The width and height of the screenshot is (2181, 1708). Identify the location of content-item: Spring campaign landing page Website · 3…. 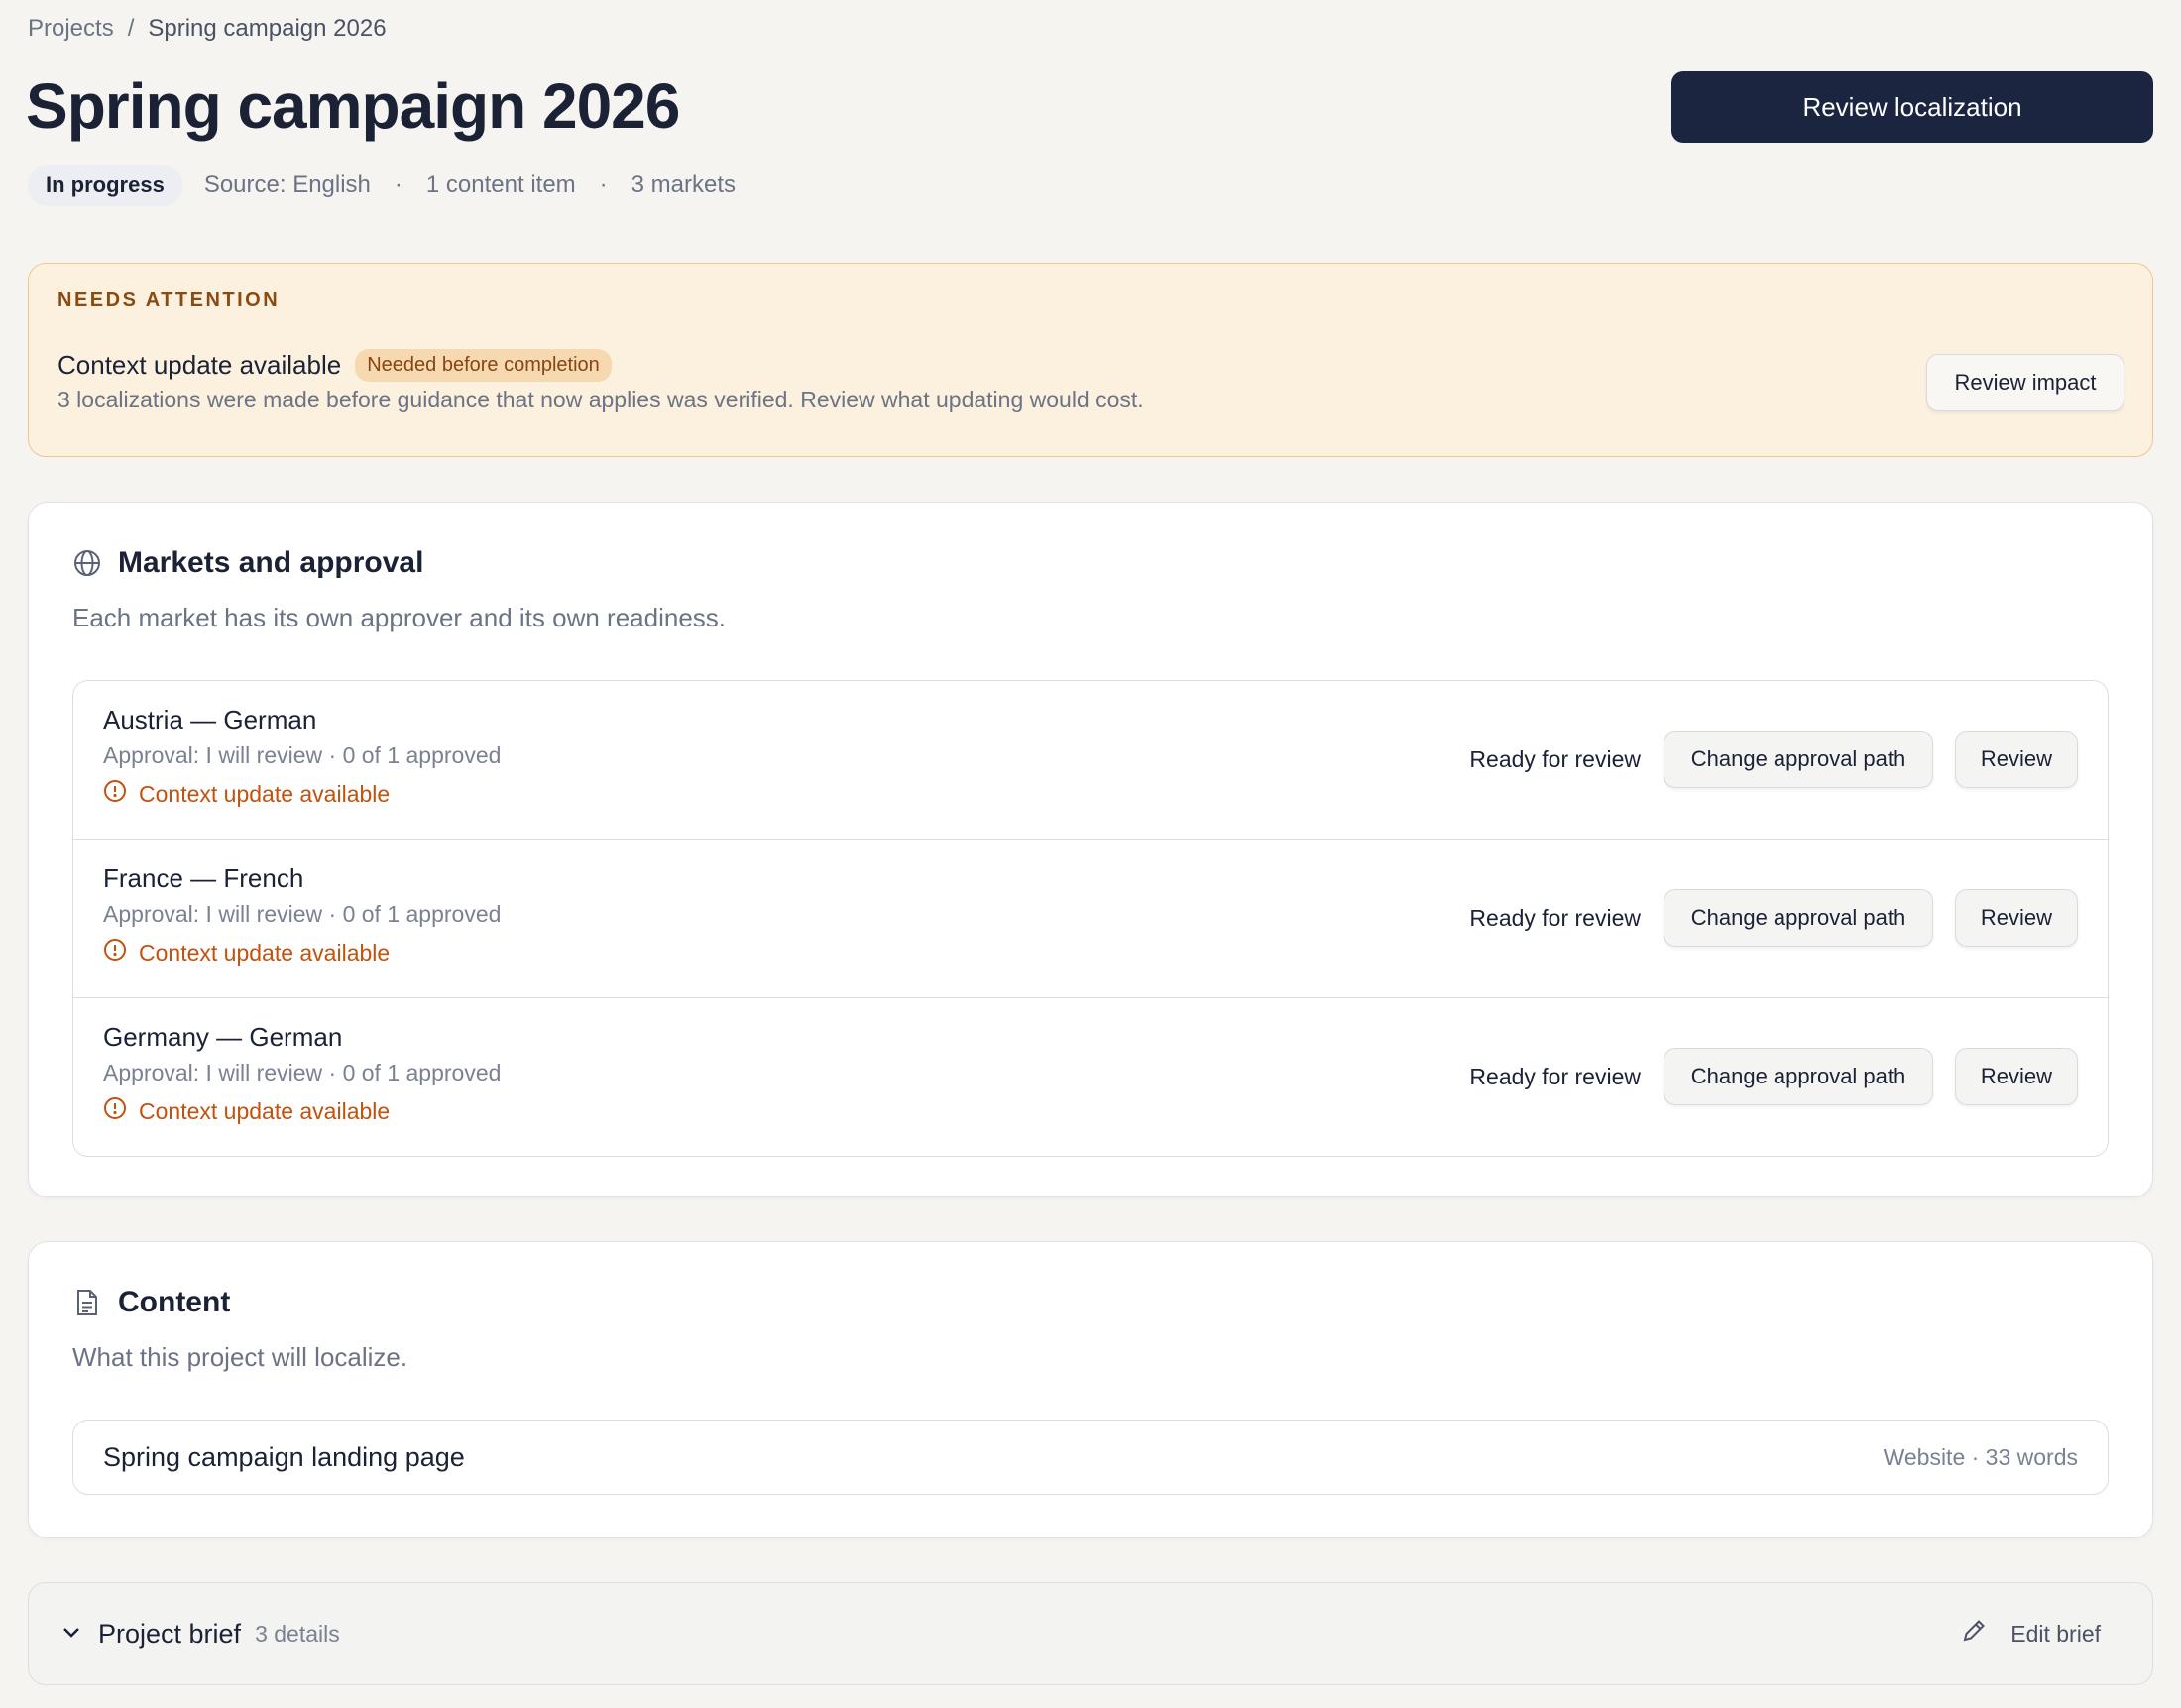
(1090, 1457).